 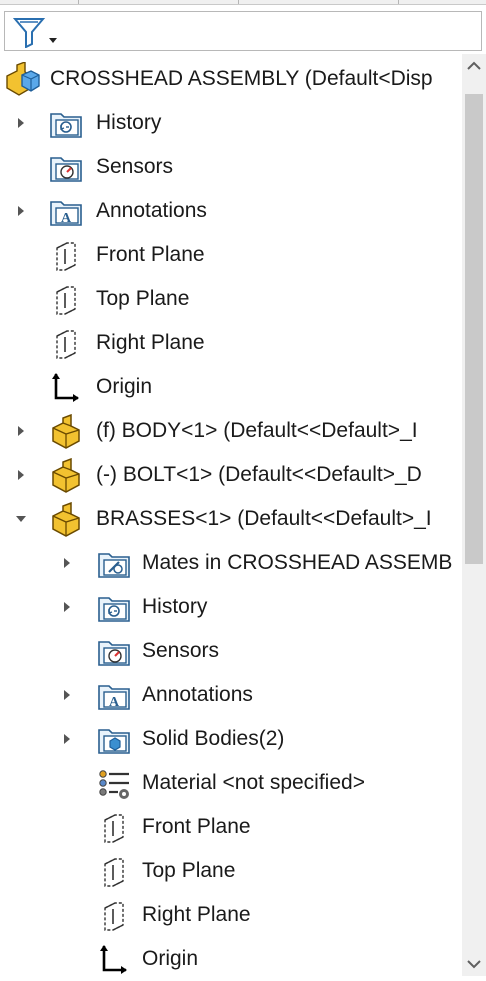 I want to click on tree-item: Right Plane, so click(x=231, y=344).